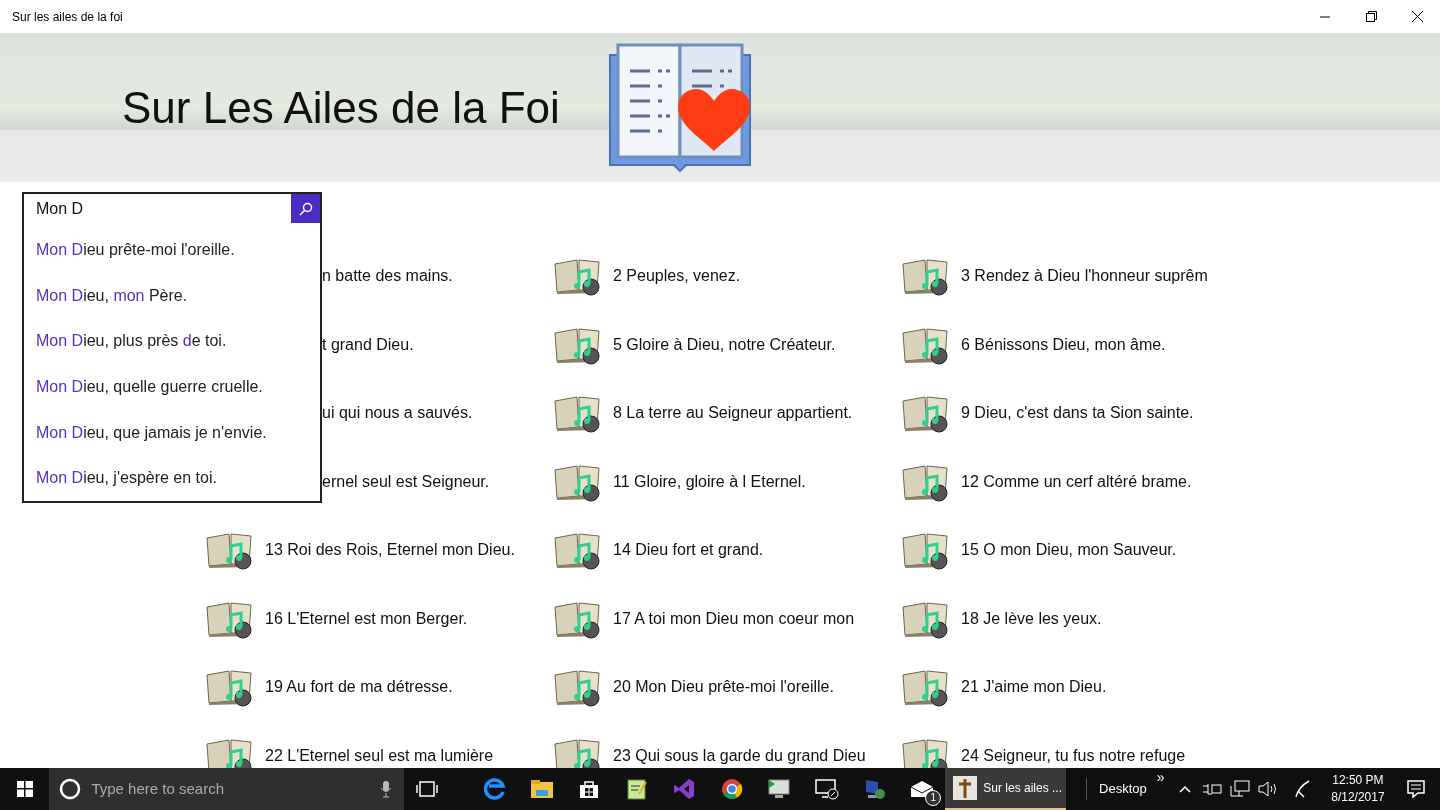  Describe the element at coordinates (636, 789) in the screenshot. I see `notepad-icon` at that location.